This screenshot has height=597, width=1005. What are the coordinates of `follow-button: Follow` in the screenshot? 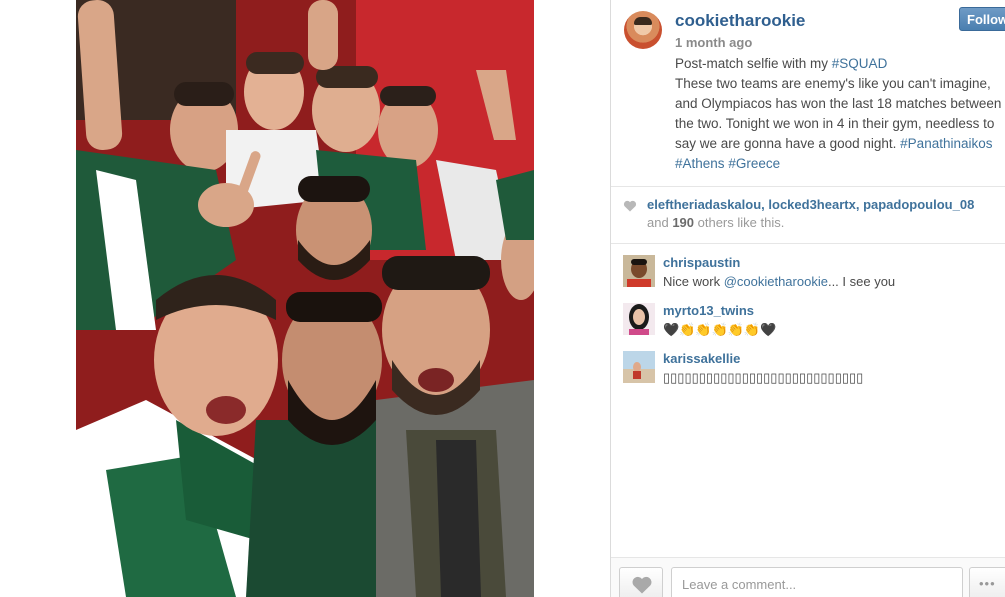 It's located at (982, 19).